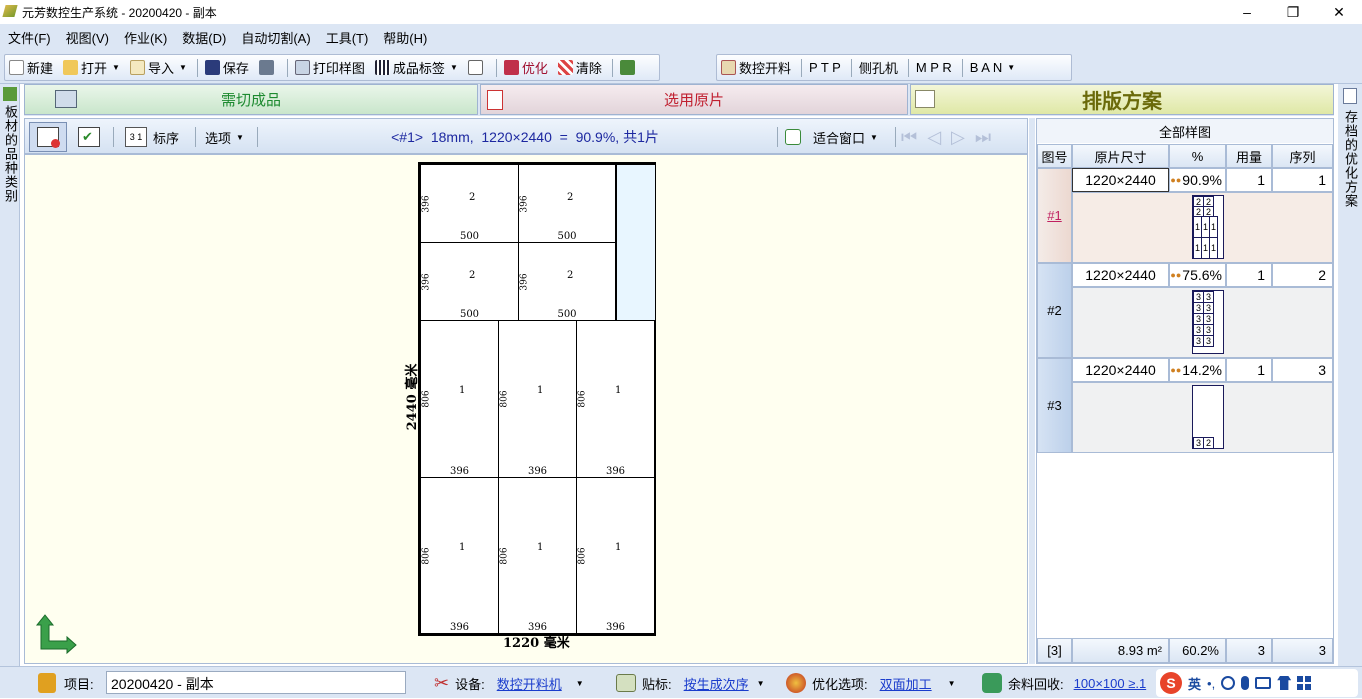 The image size is (1362, 699). What do you see at coordinates (1302, 370) in the screenshot?
I see `row-seq-cell: 3` at bounding box center [1302, 370].